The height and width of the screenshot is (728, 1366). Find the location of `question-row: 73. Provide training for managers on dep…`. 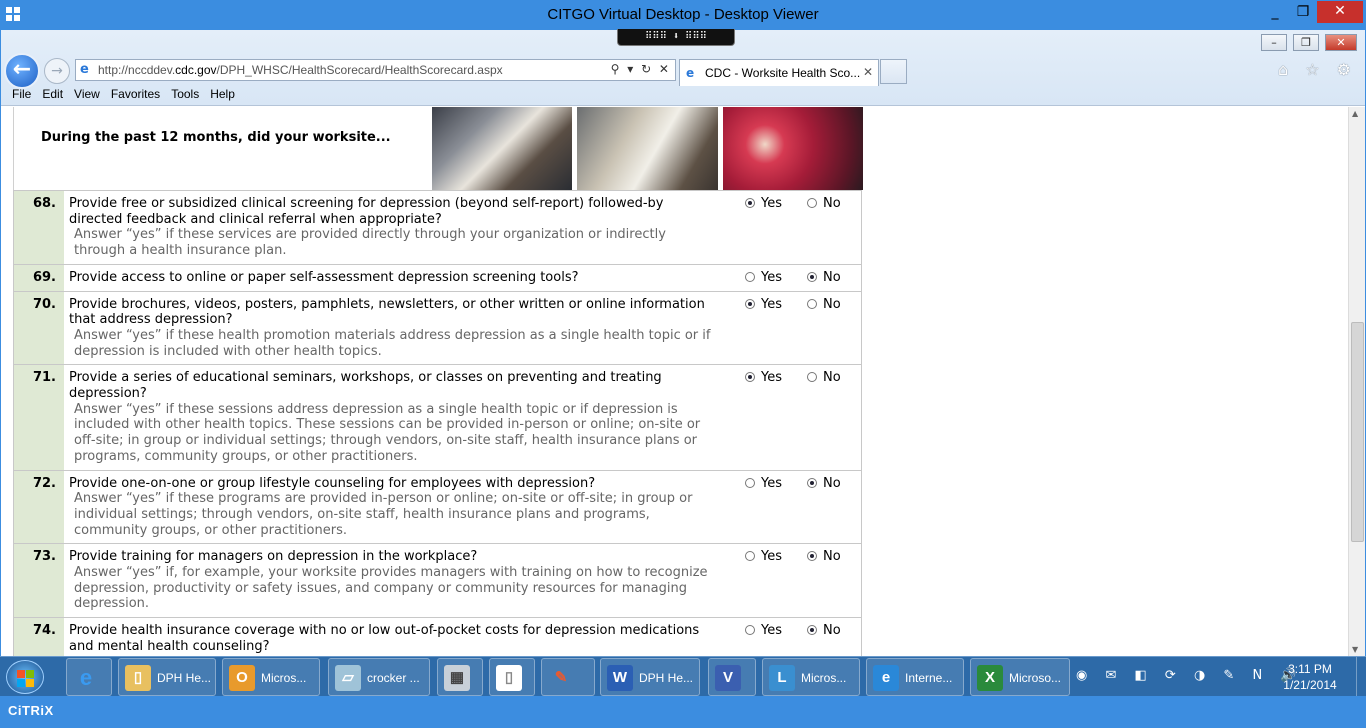

question-row: 73. Provide training for managers on dep… is located at coordinates (437, 580).